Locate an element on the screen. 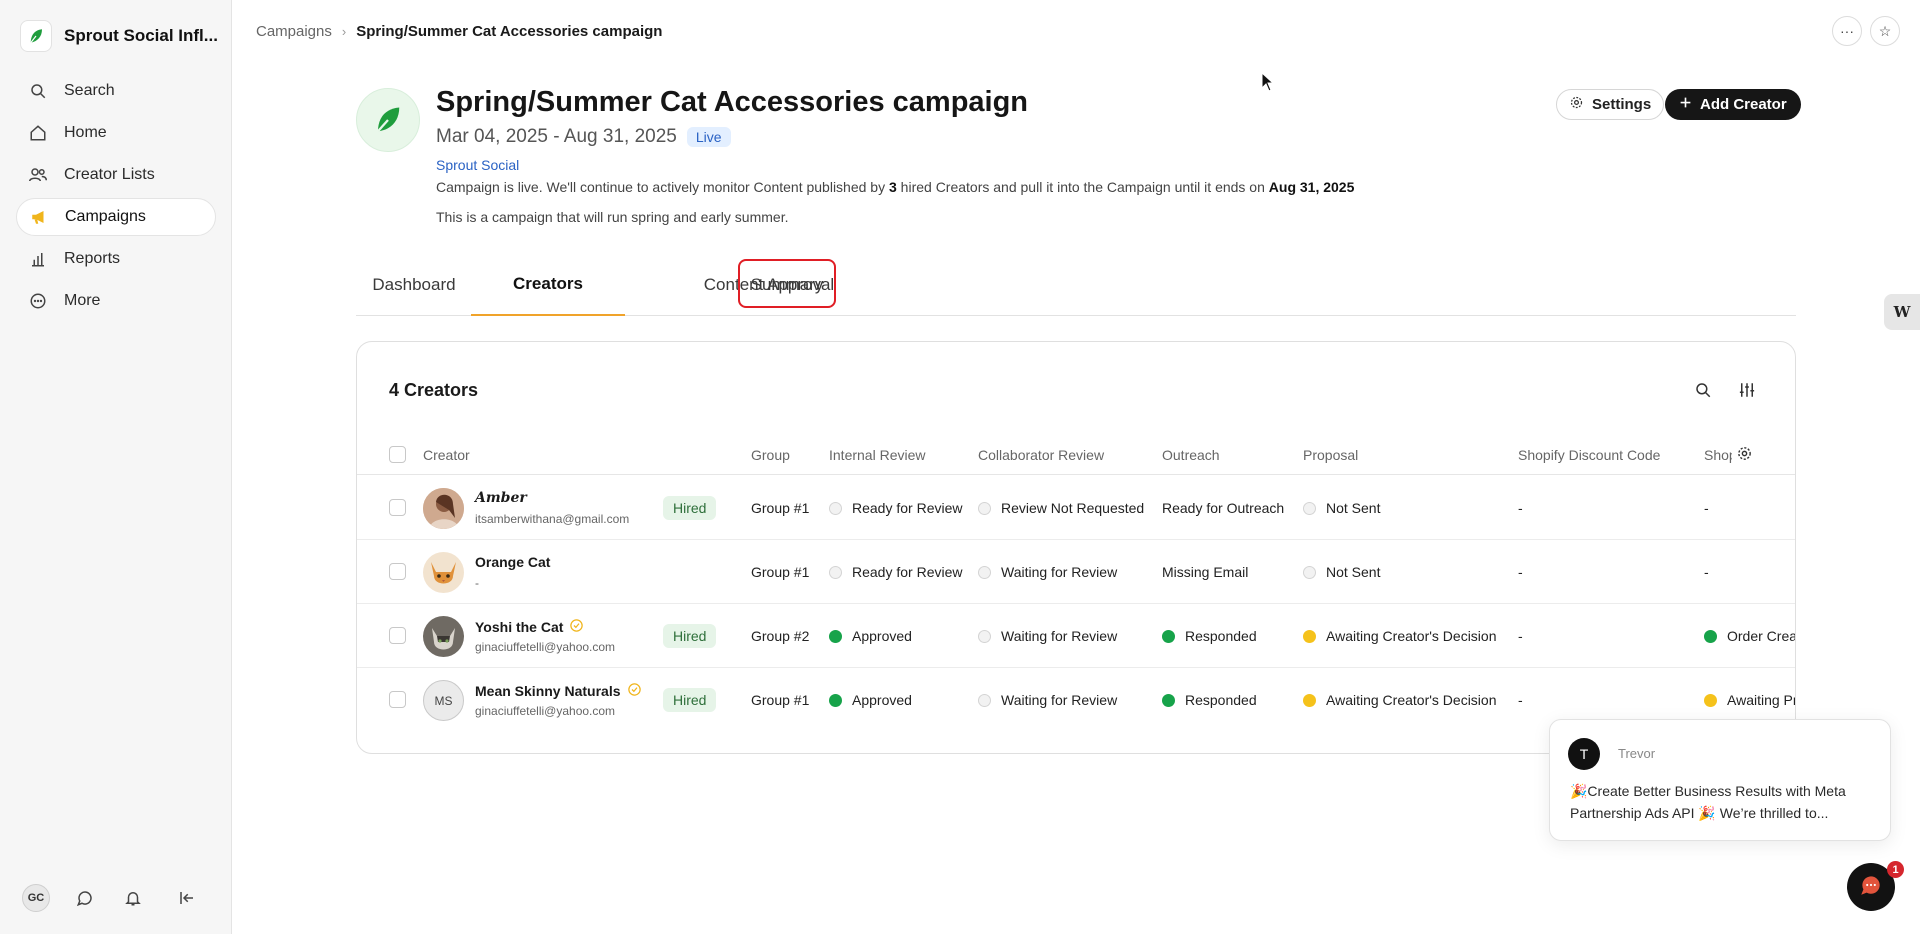 This screenshot has height=934, width=1920. nav-item-creator-lists: Creator Lists is located at coordinates (116, 175).